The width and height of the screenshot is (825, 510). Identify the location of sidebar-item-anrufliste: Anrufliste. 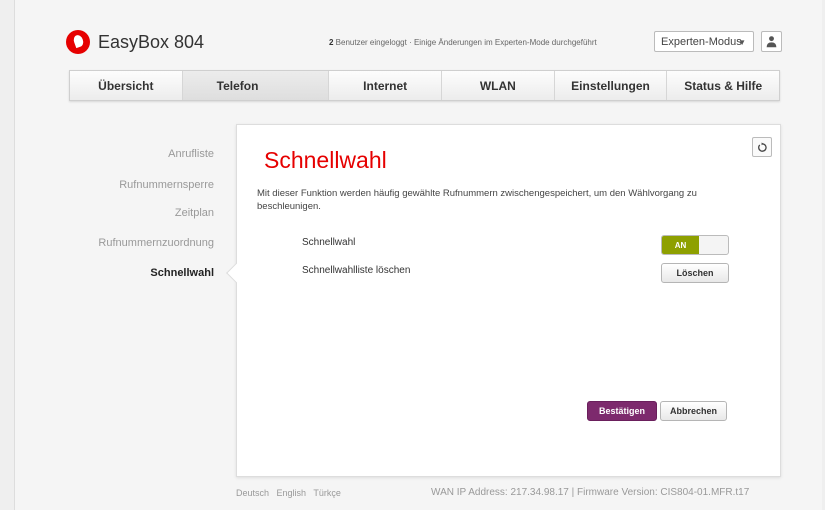
(191, 154).